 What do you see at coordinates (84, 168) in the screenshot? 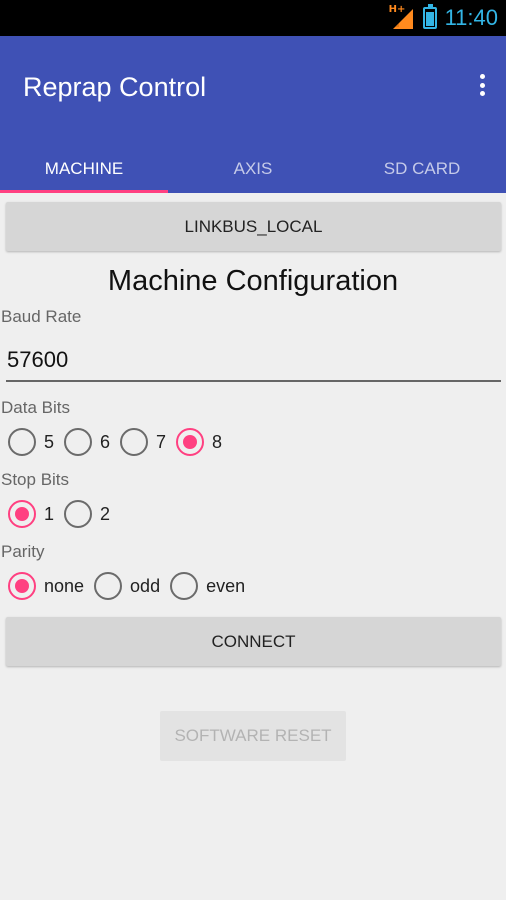
I see `tab-machine: MACHINE` at bounding box center [84, 168].